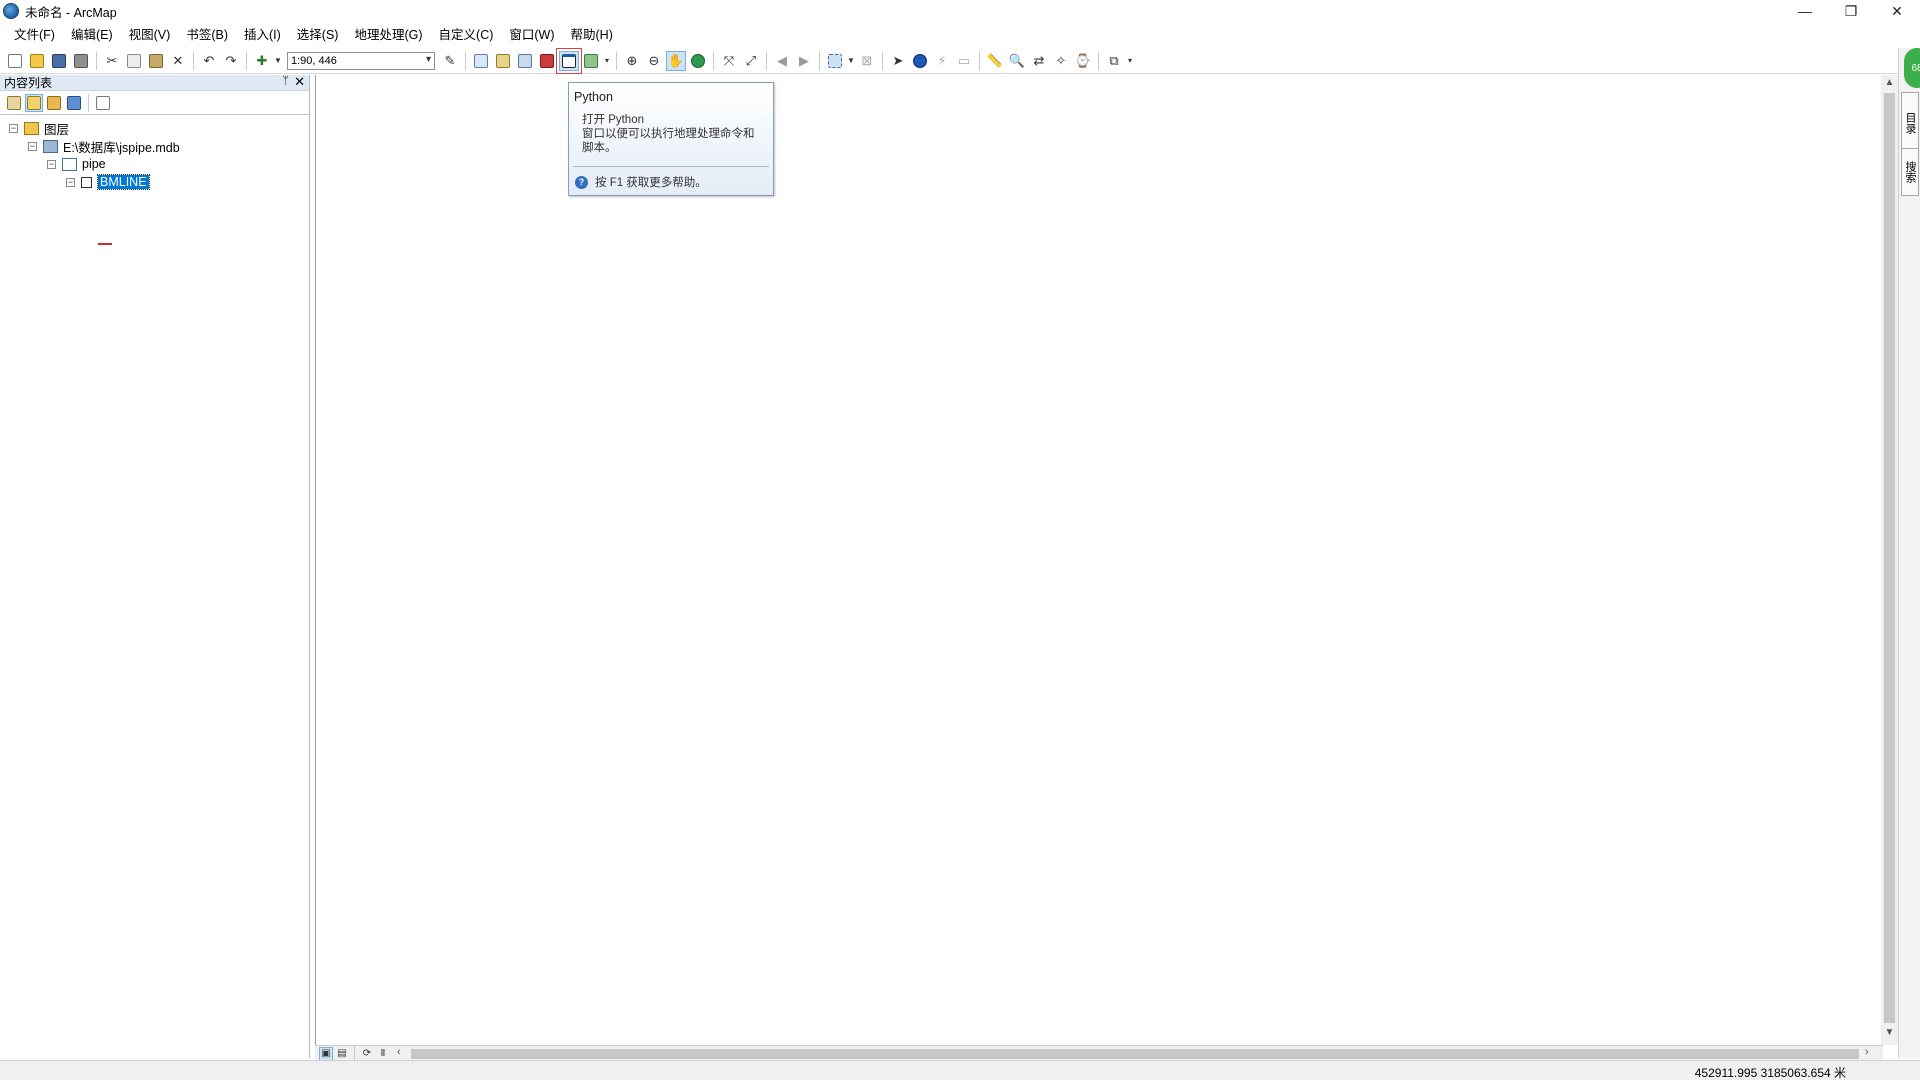 Image resolution: width=1920 pixels, height=1080 pixels. Describe the element at coordinates (428, 59) in the screenshot. I see `chevron-down-icon: ▾` at that location.